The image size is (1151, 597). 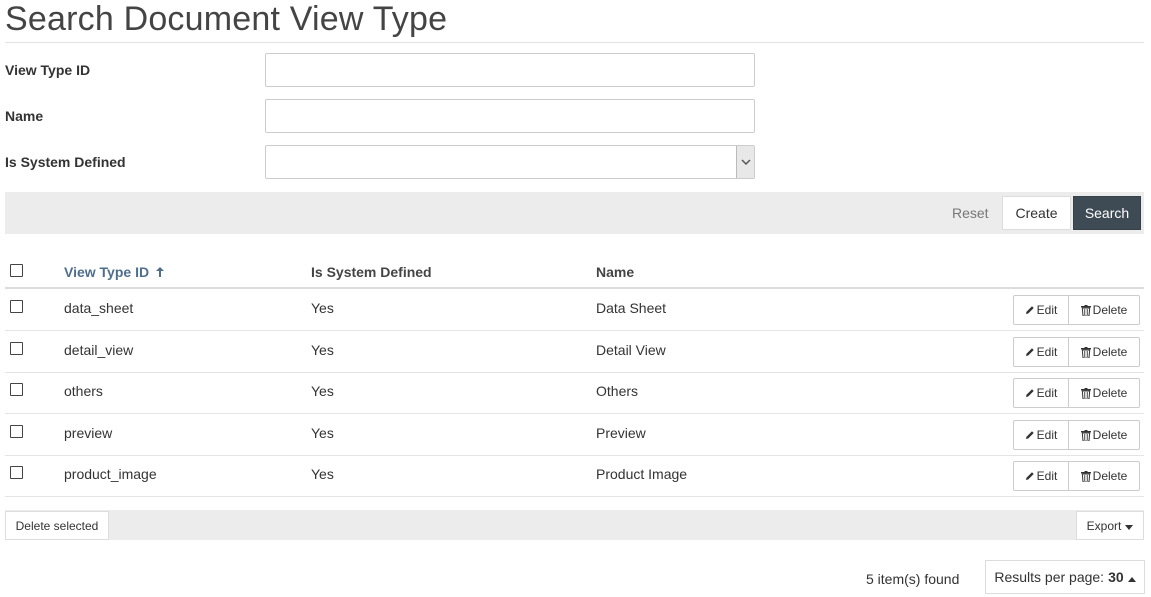 I want to click on cell-view-type-id: preview, so click(x=88, y=433).